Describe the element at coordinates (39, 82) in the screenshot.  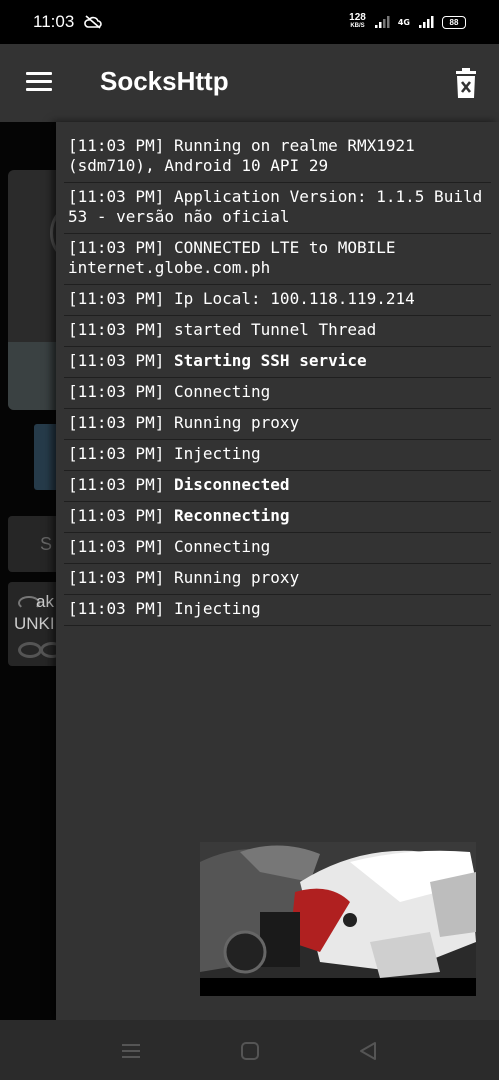
I see `hamburger-menu-icon` at that location.